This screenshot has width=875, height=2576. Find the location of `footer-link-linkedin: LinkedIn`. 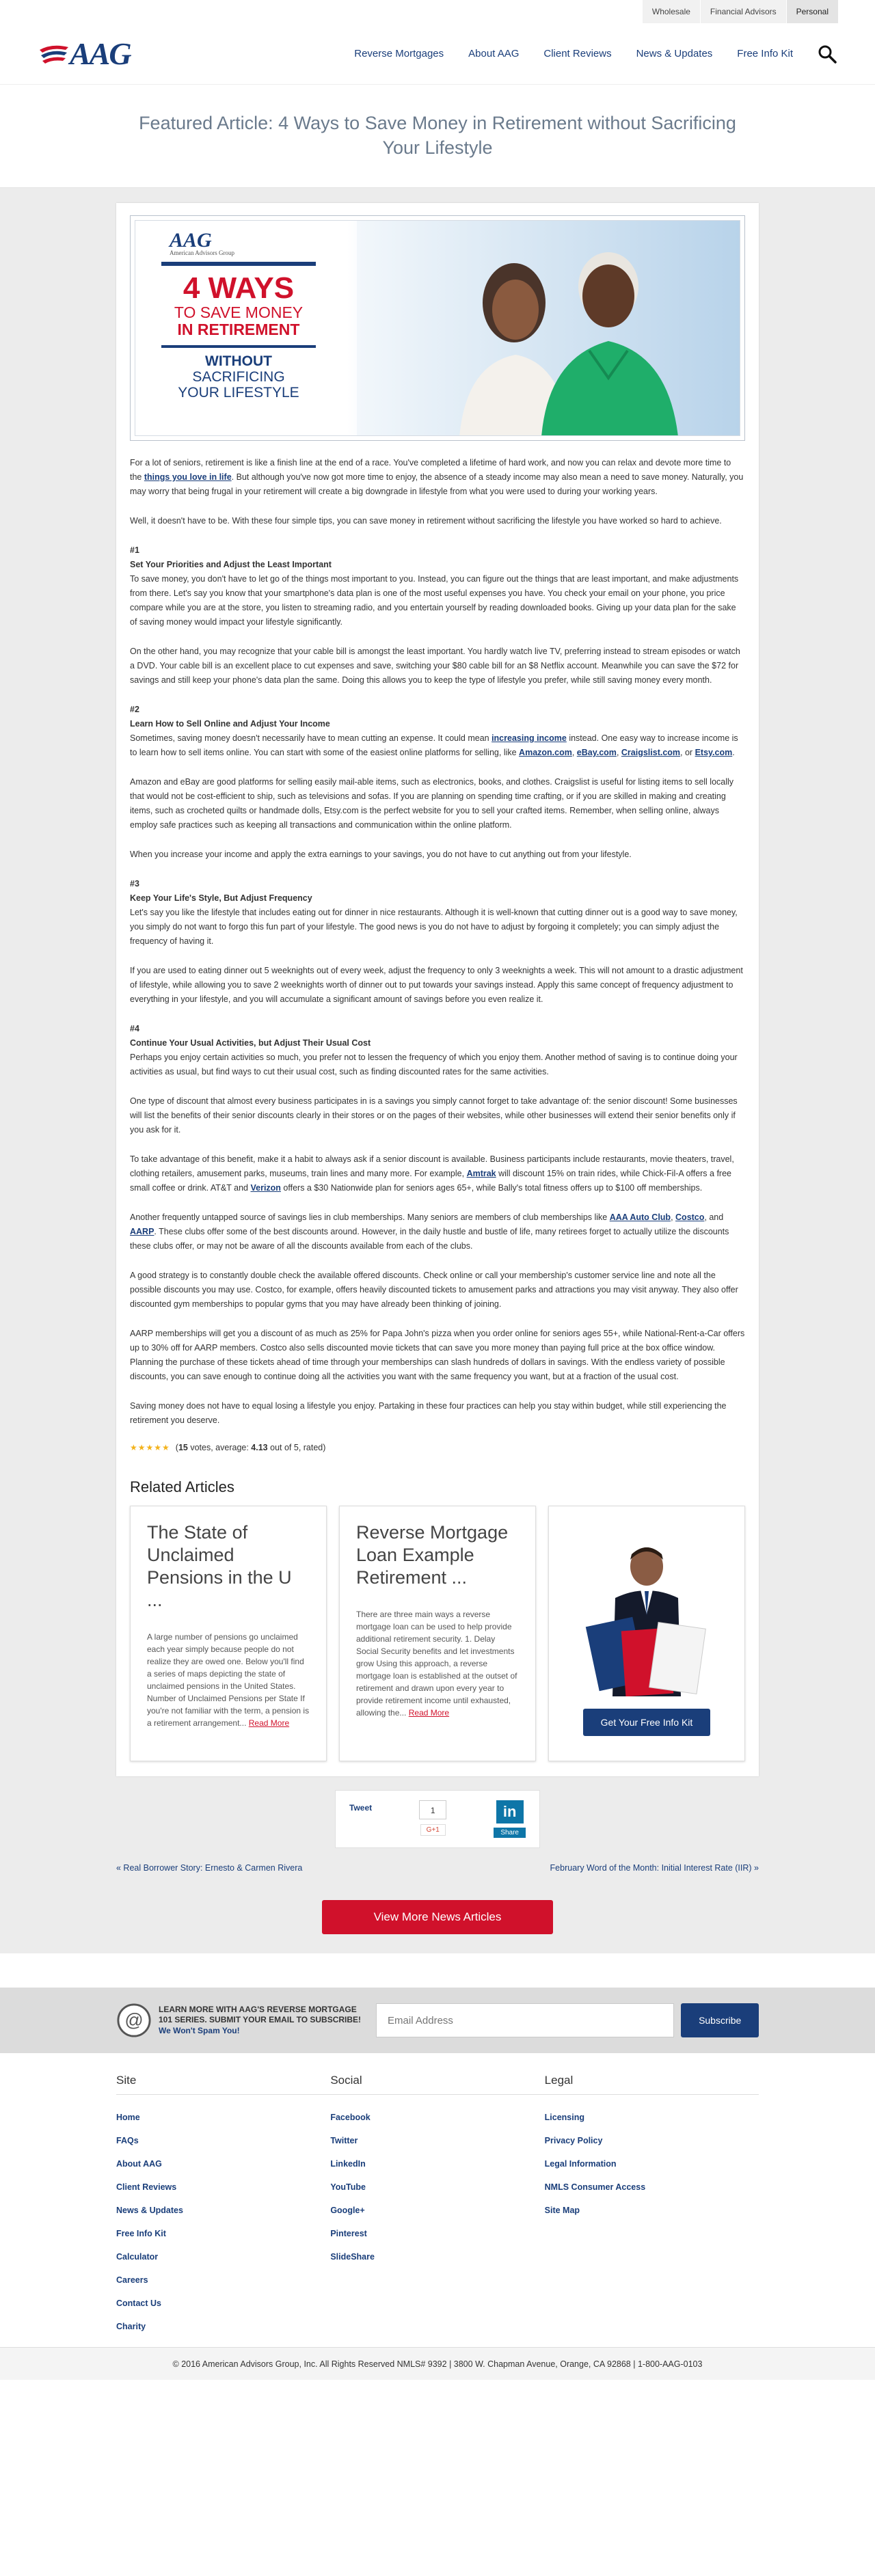

footer-link-linkedin: LinkedIn is located at coordinates (347, 2164).